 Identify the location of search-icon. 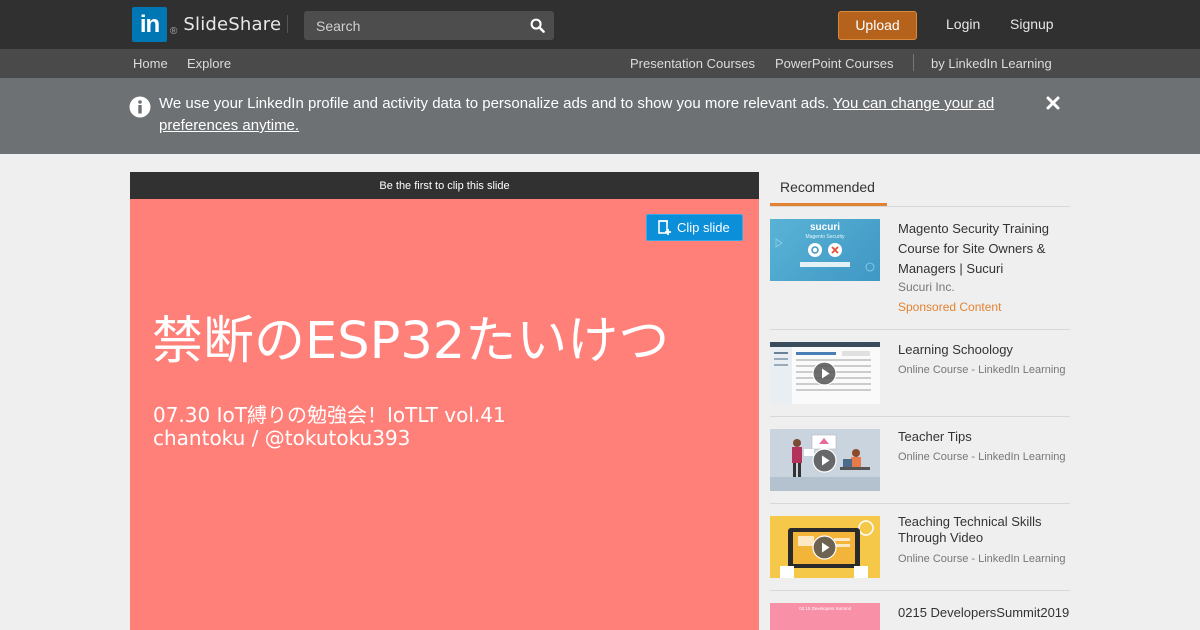
(537, 25).